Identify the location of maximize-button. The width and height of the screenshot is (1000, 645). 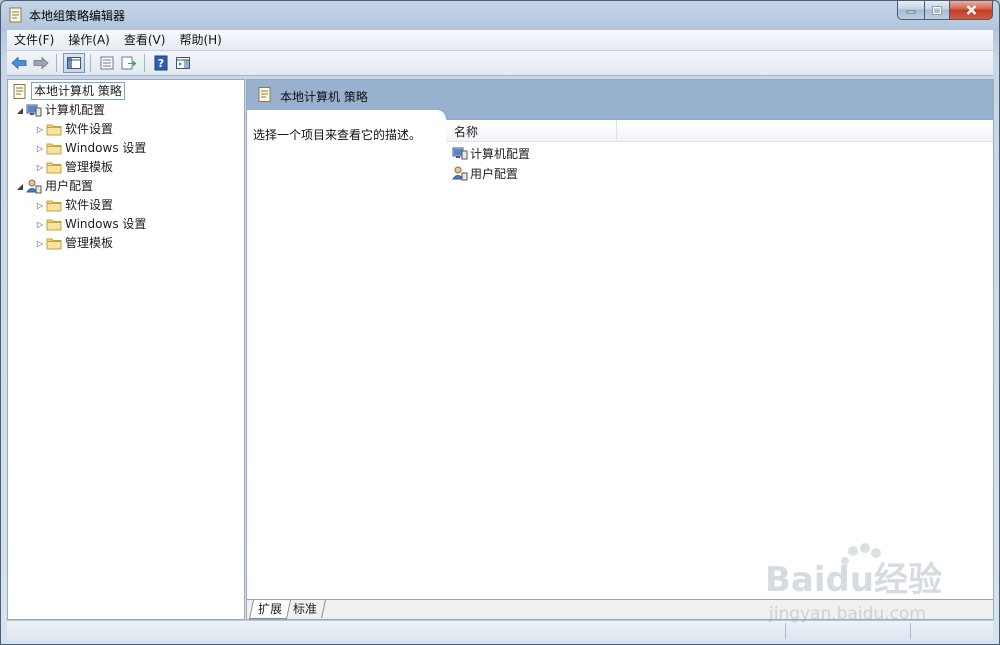
(937, 10).